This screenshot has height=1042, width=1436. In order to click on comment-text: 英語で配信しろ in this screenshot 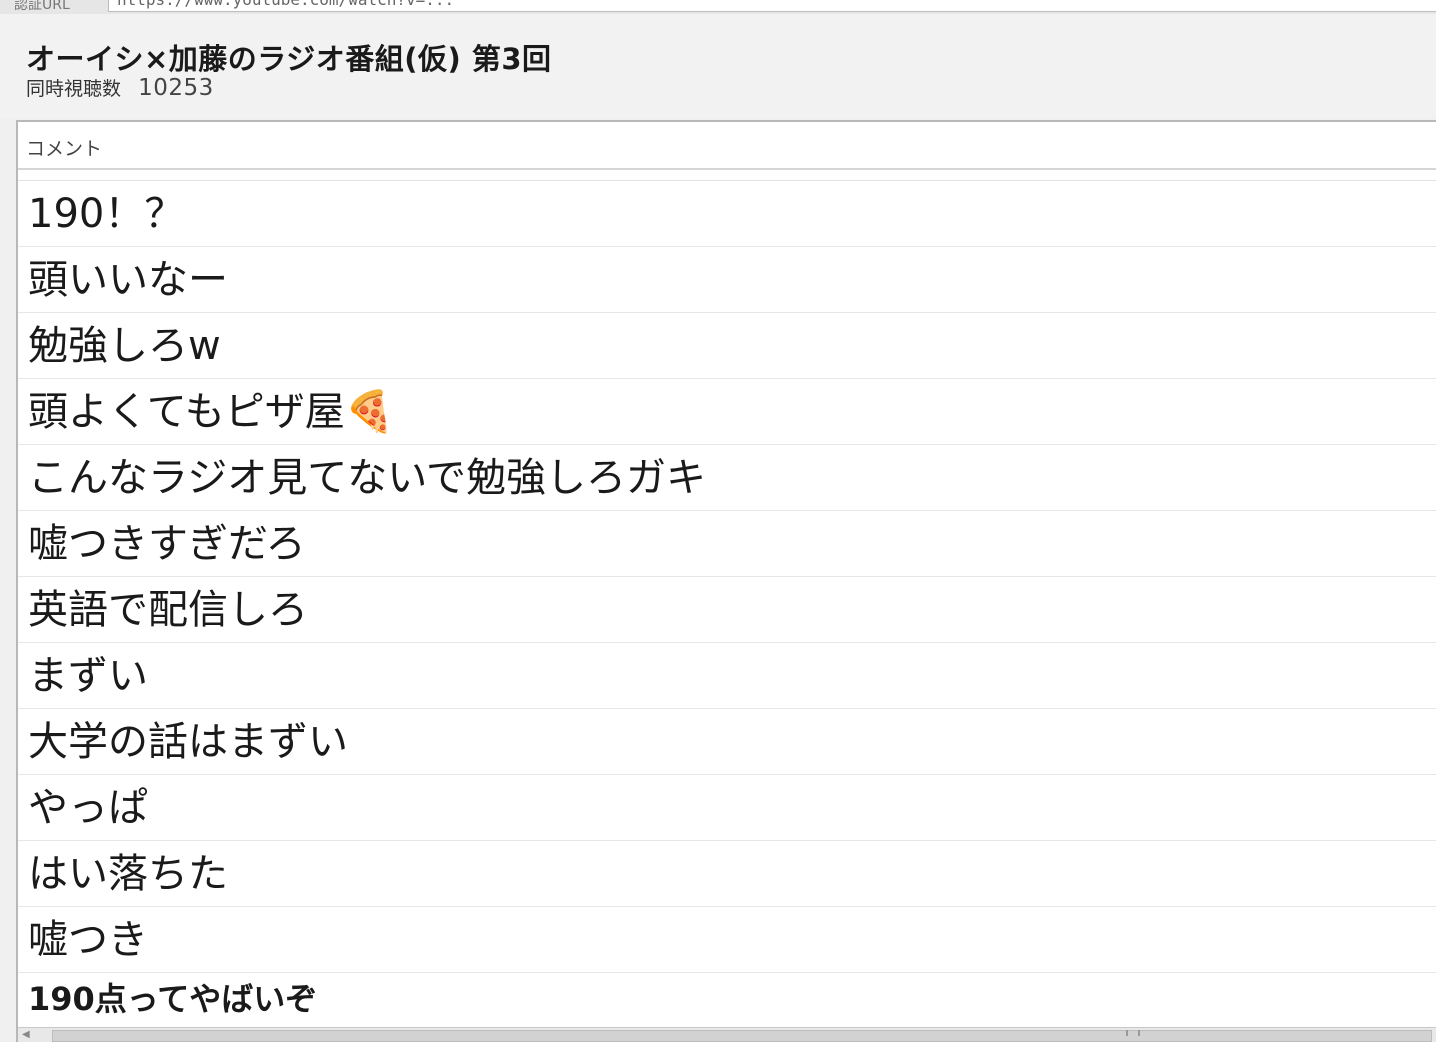, I will do `click(168, 610)`.